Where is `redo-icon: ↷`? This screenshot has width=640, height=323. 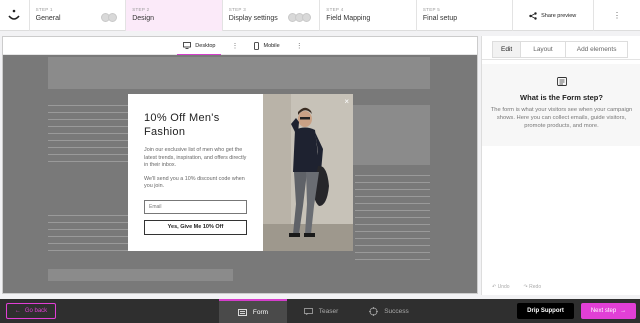 redo-icon: ↷ is located at coordinates (525, 287).